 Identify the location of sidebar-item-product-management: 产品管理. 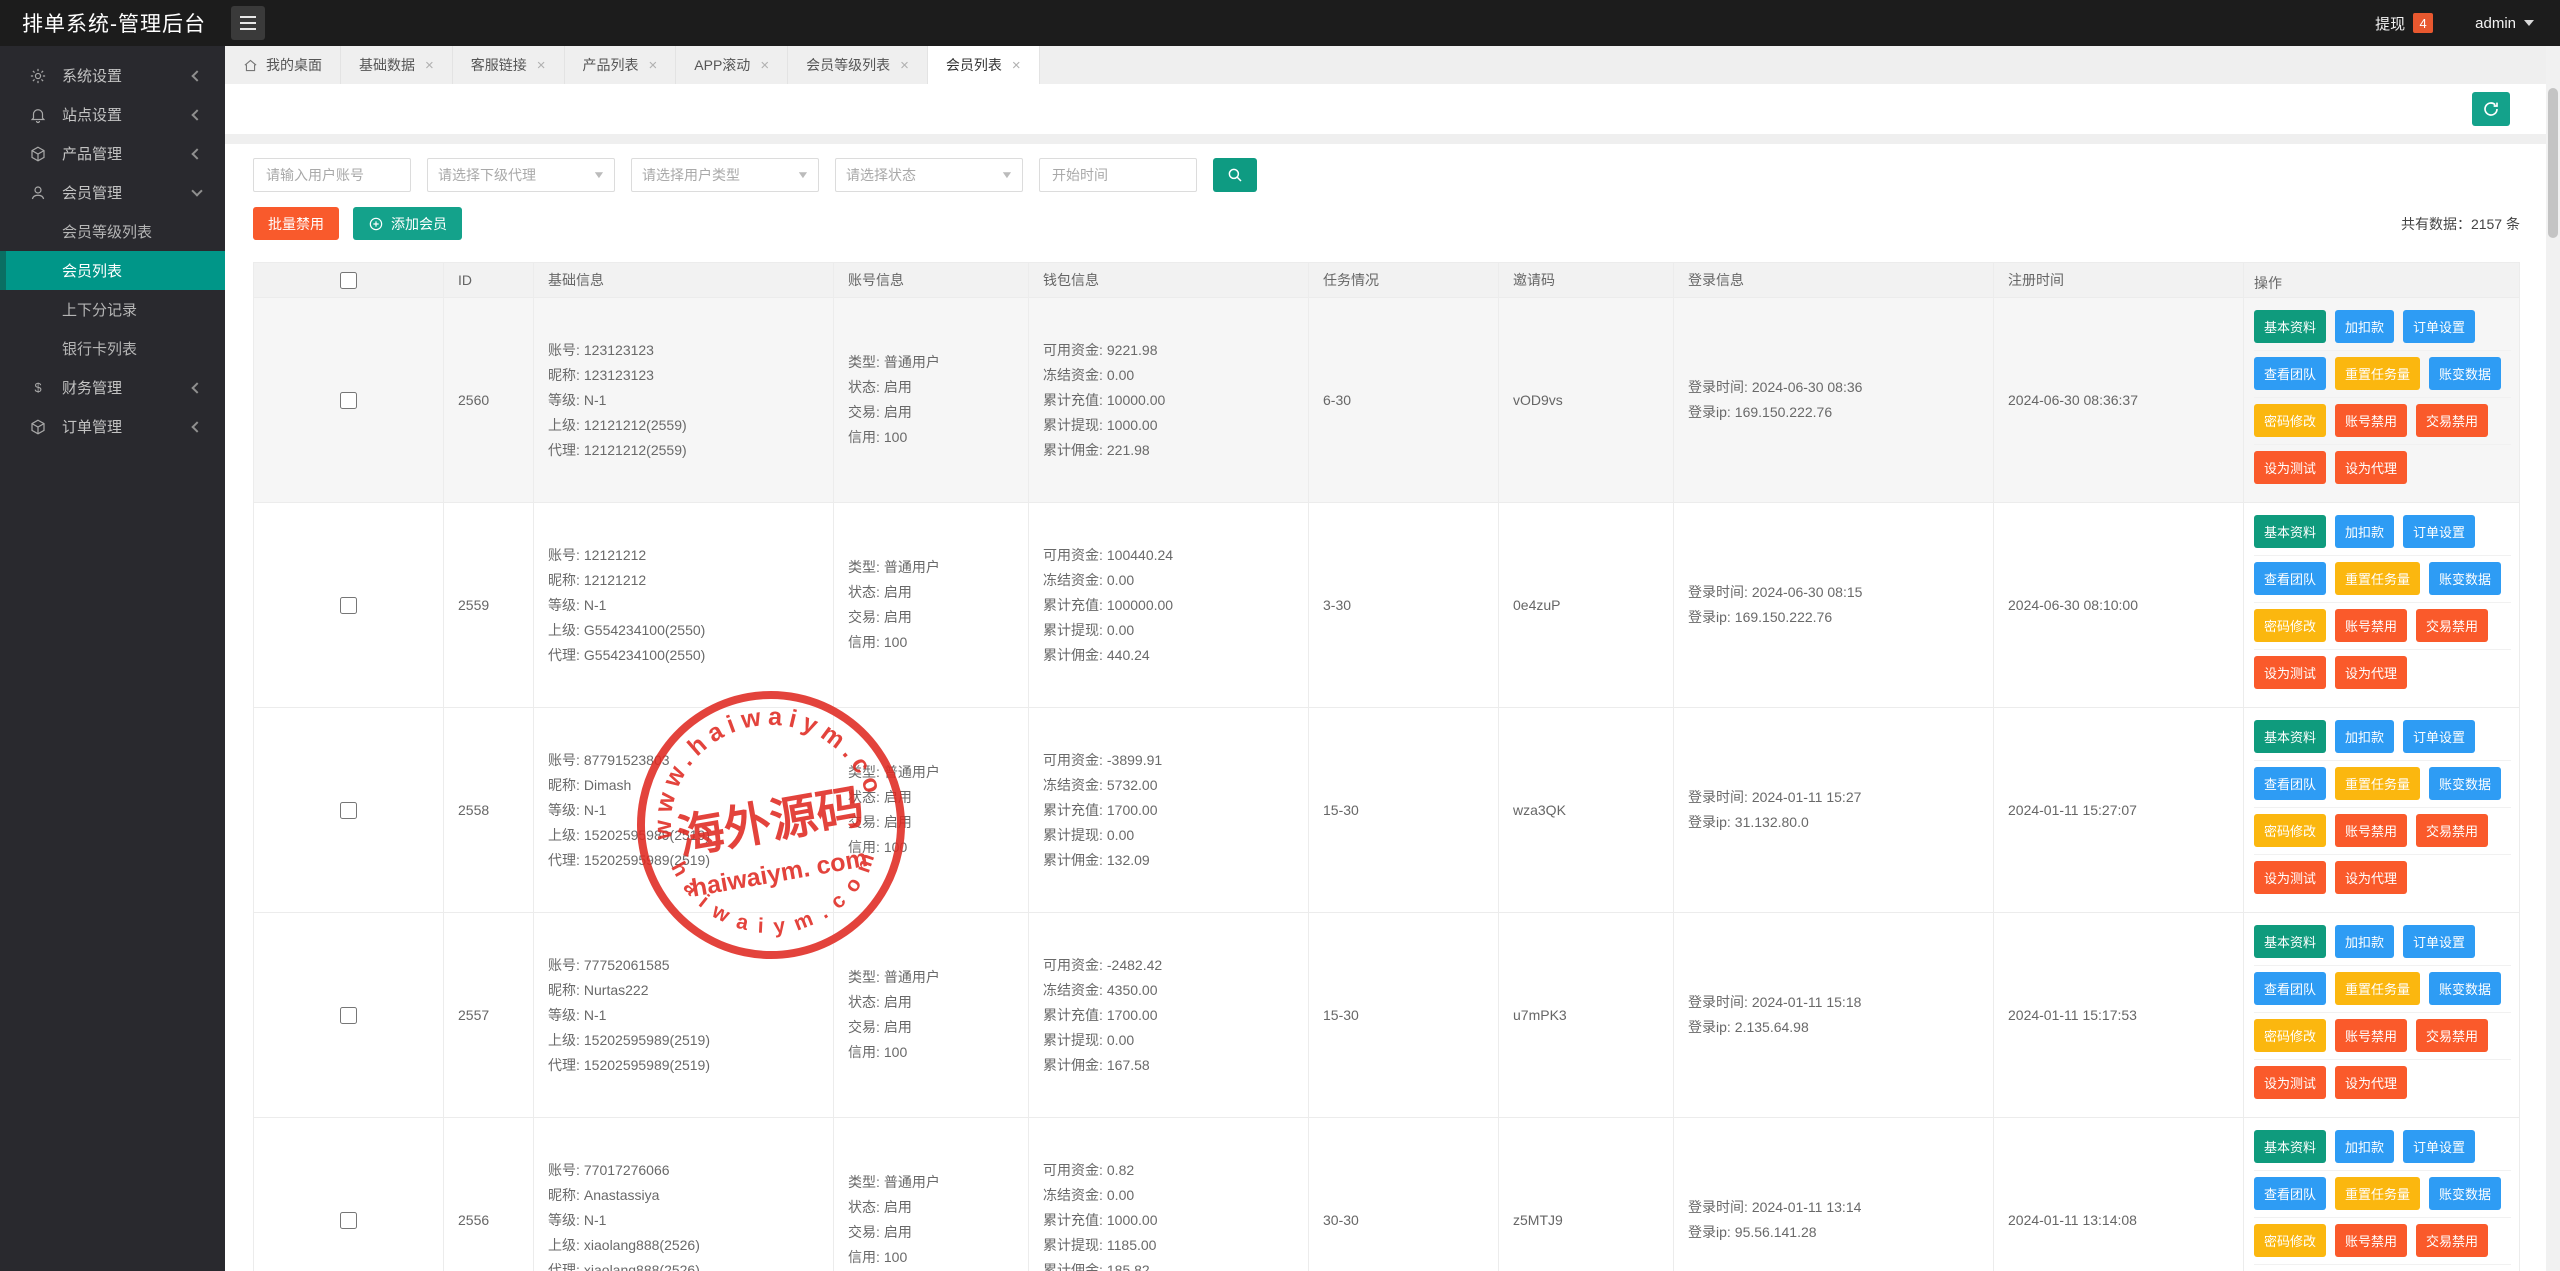
(112, 153).